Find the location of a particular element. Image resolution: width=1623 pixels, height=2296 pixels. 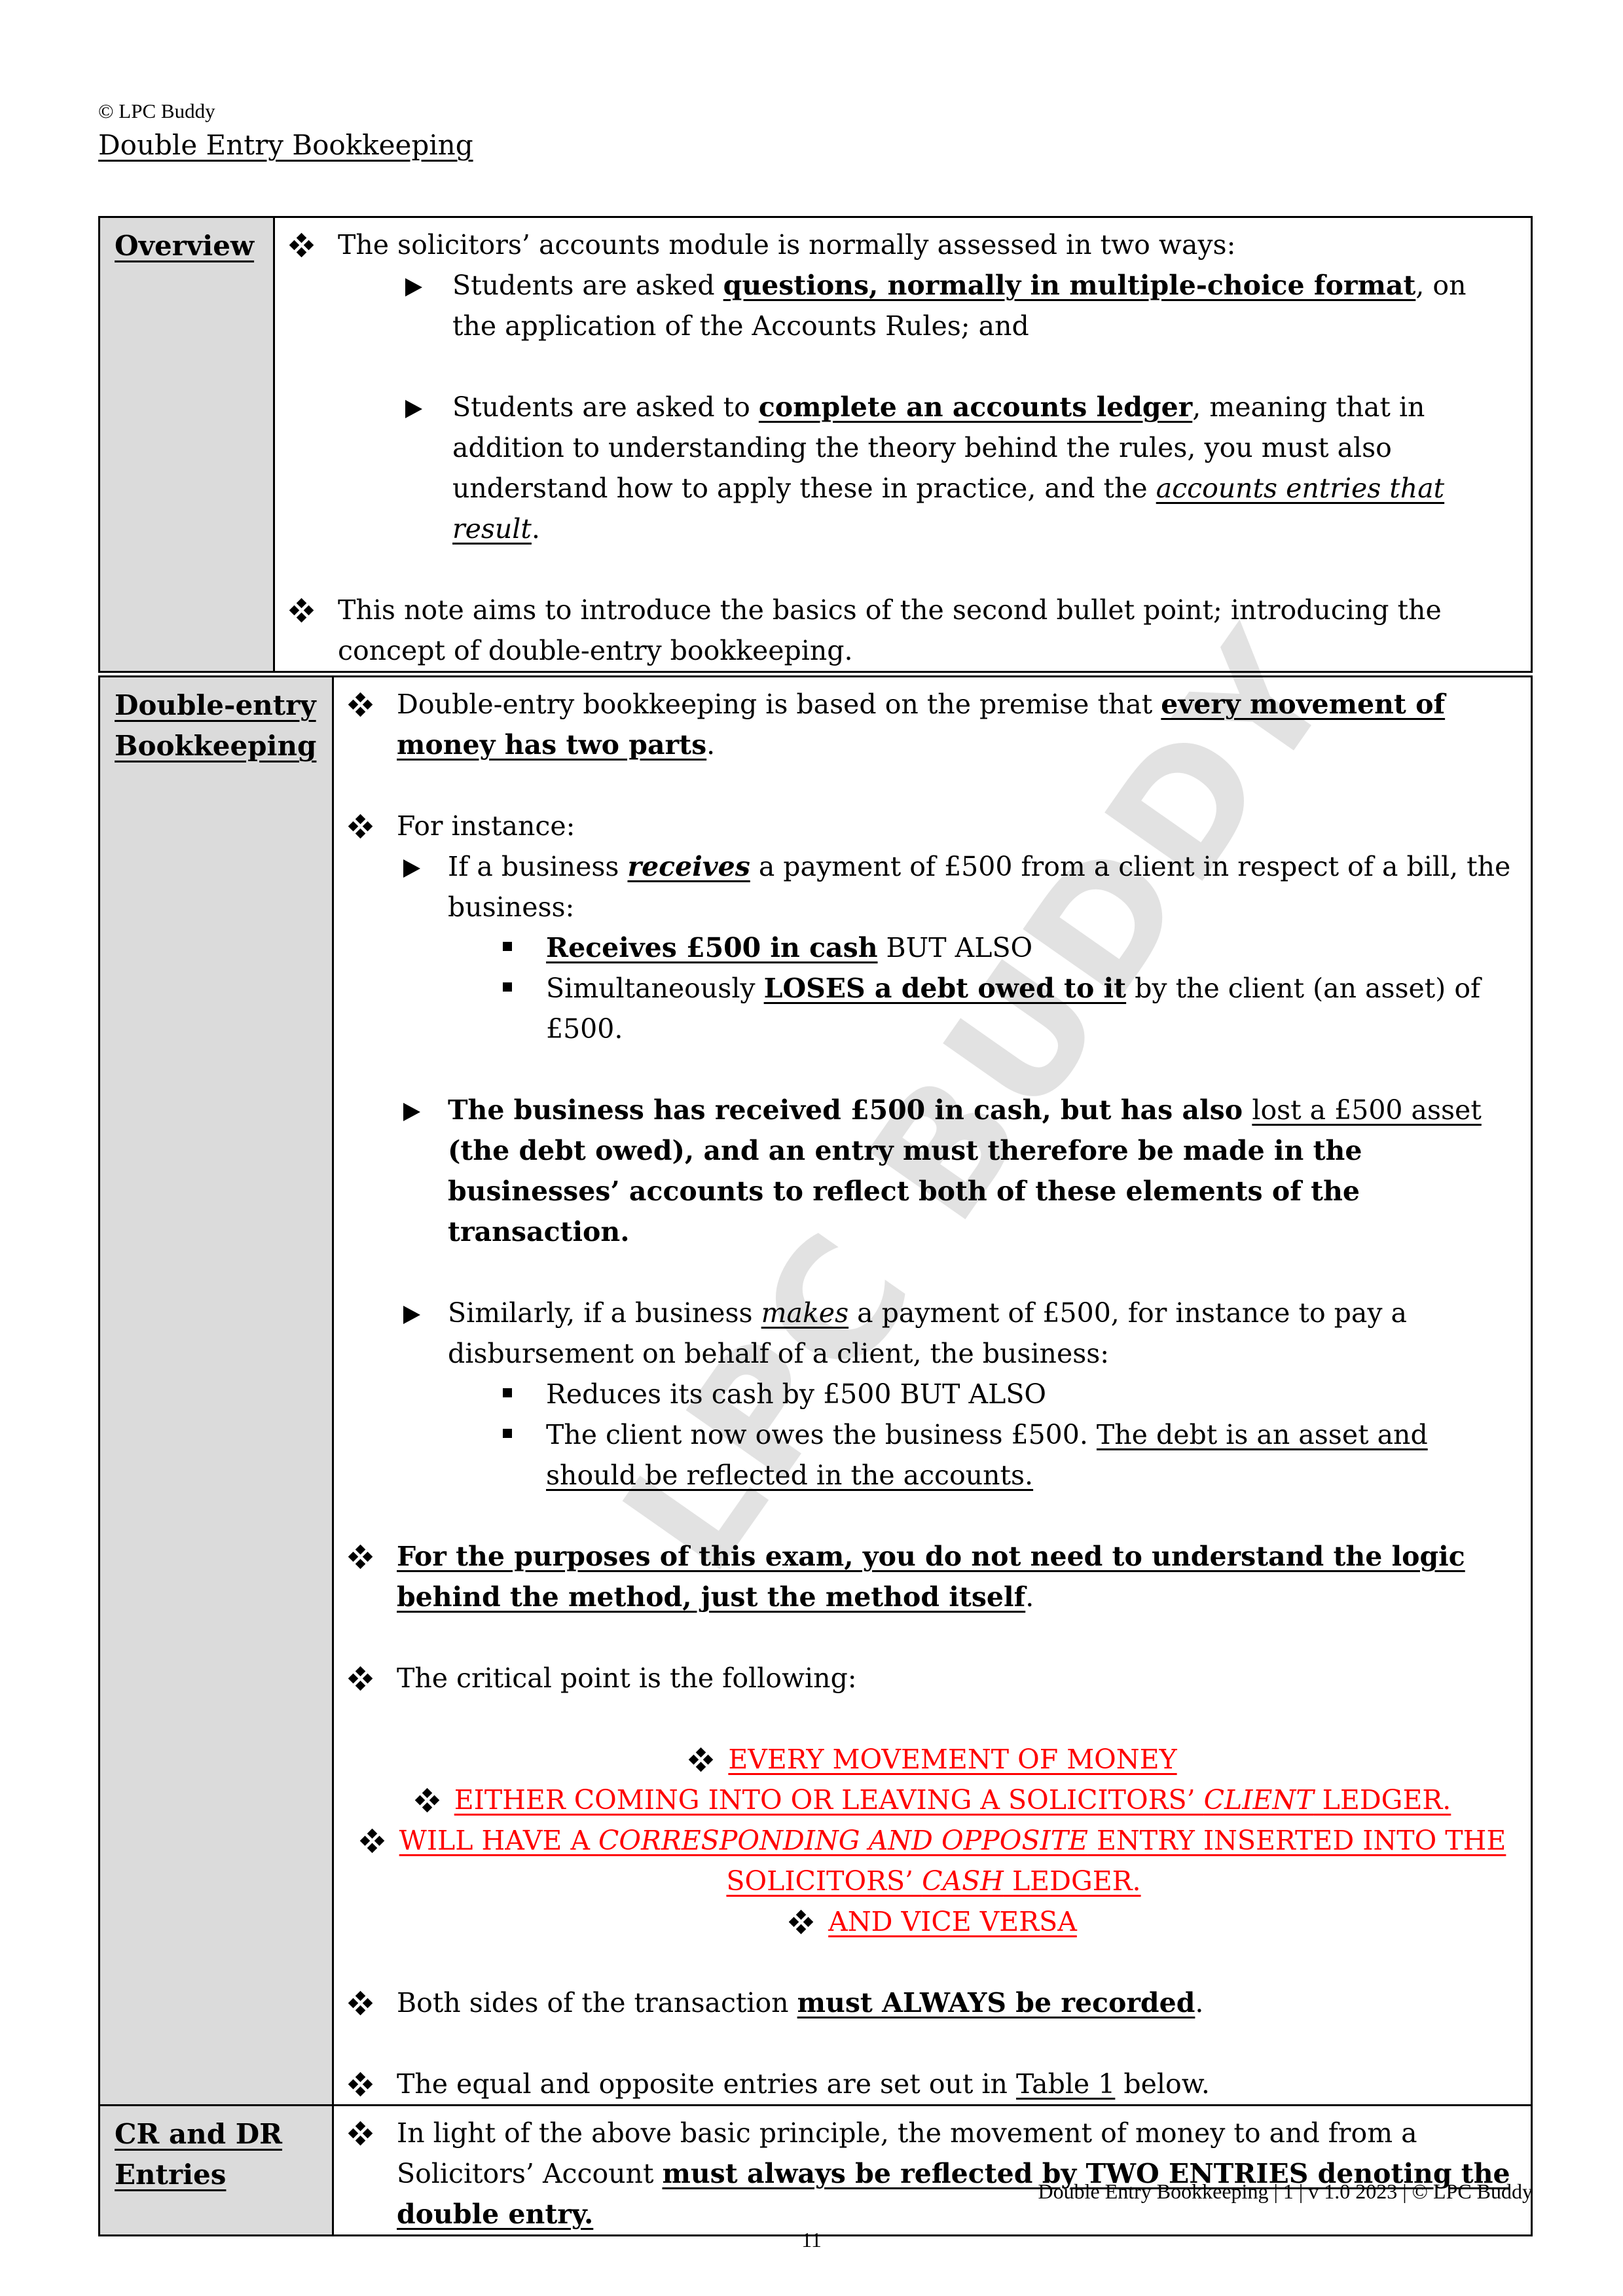

critical-line: EVERY MOVEMENT OF MONEY is located at coordinates (934, 1759).